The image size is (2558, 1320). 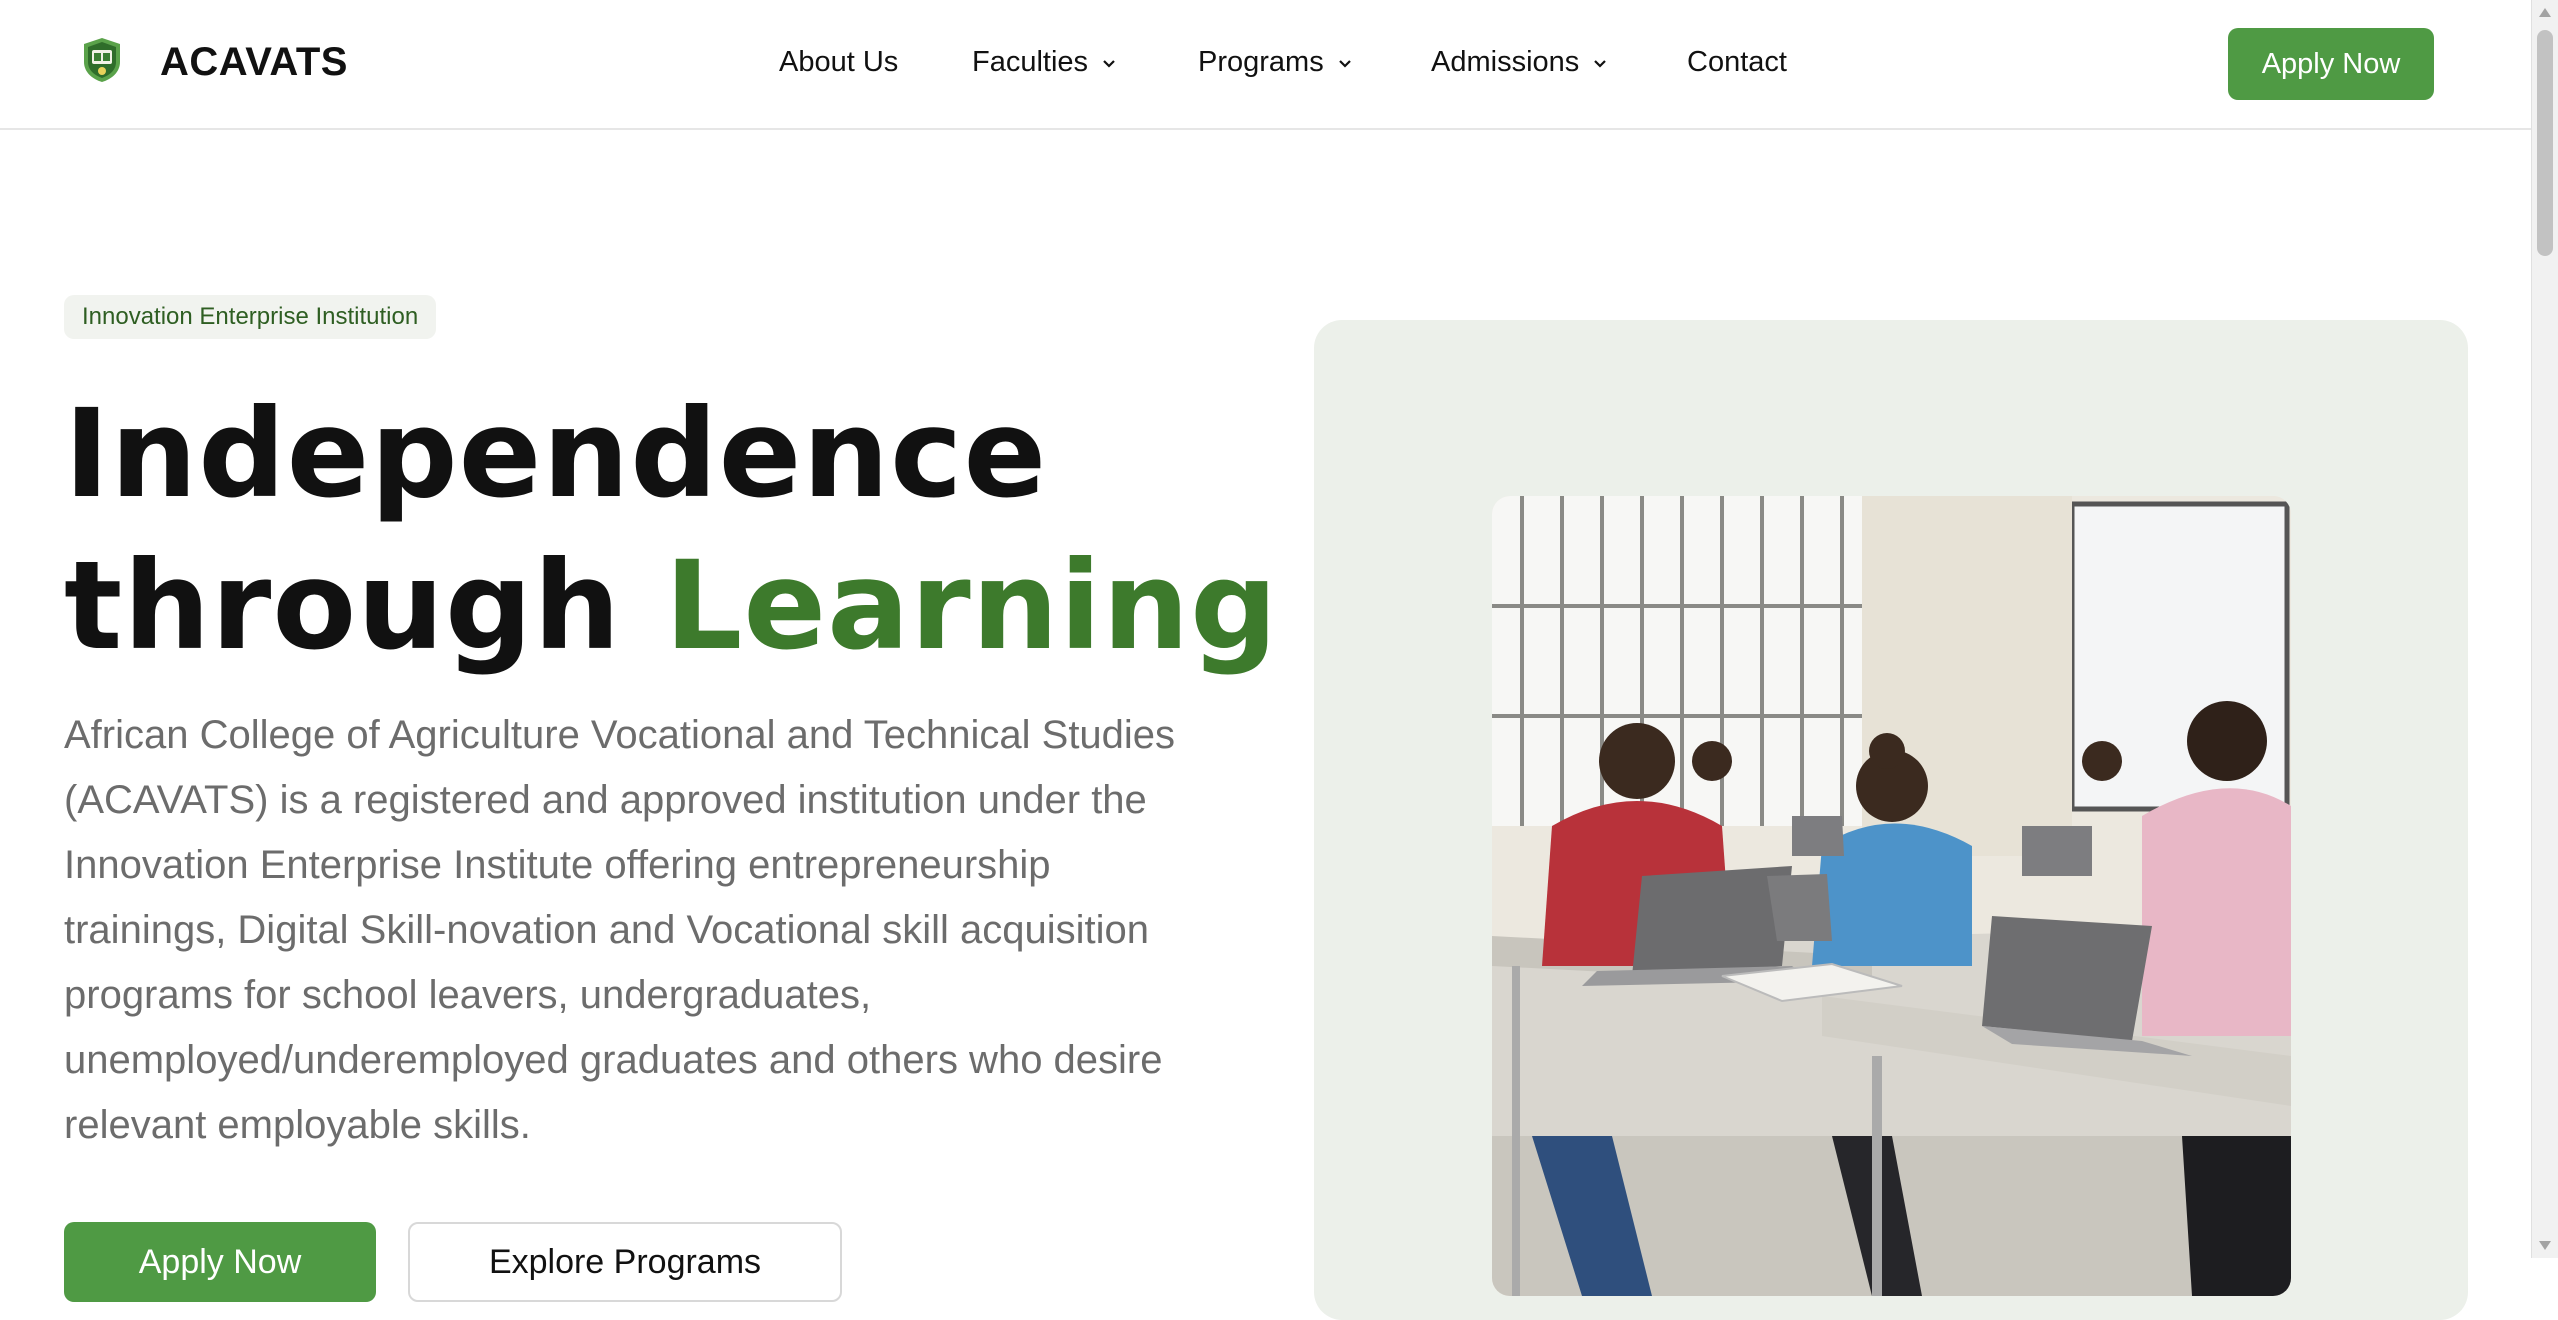 What do you see at coordinates (1030, 62) in the screenshot?
I see `nav-label: Faculties` at bounding box center [1030, 62].